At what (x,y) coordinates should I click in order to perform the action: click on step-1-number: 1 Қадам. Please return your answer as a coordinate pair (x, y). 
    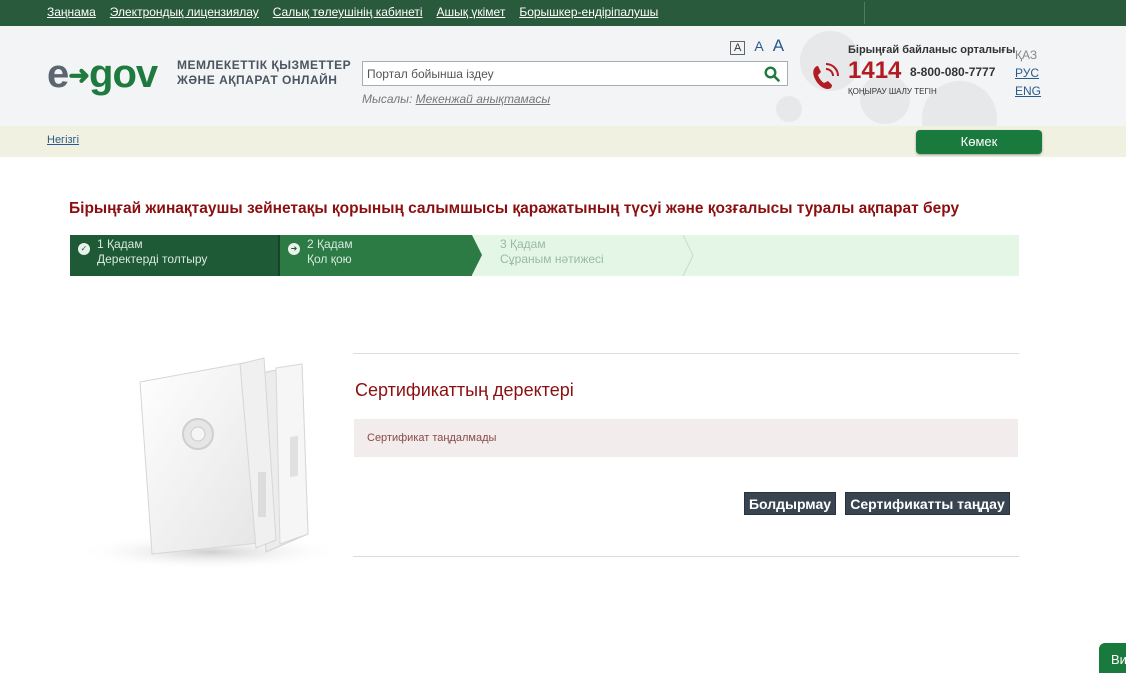
    Looking at the image, I should click on (120, 244).